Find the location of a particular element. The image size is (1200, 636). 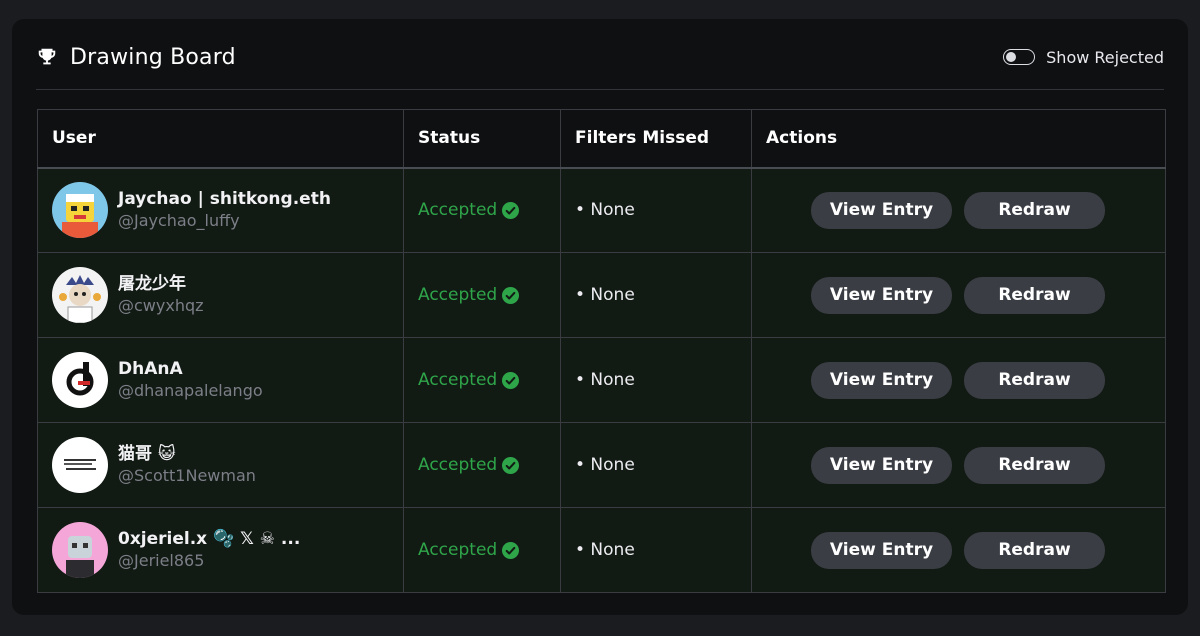

user-cell: DhAnA @dhanapalelango is located at coordinates (220, 380).